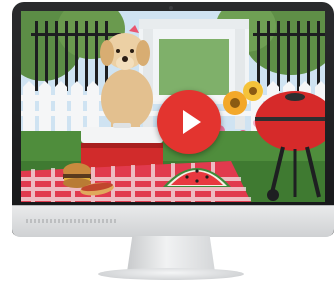 Image resolution: width=334 pixels, height=283 pixels. I want to click on burger, so click(77, 175).